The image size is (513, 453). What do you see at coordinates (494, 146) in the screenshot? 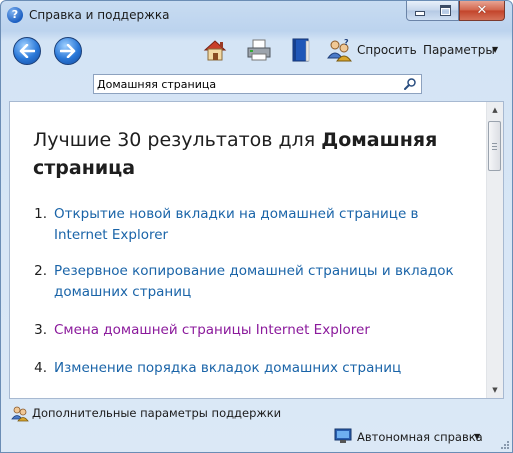
I see `scrollbar-thumb` at bounding box center [494, 146].